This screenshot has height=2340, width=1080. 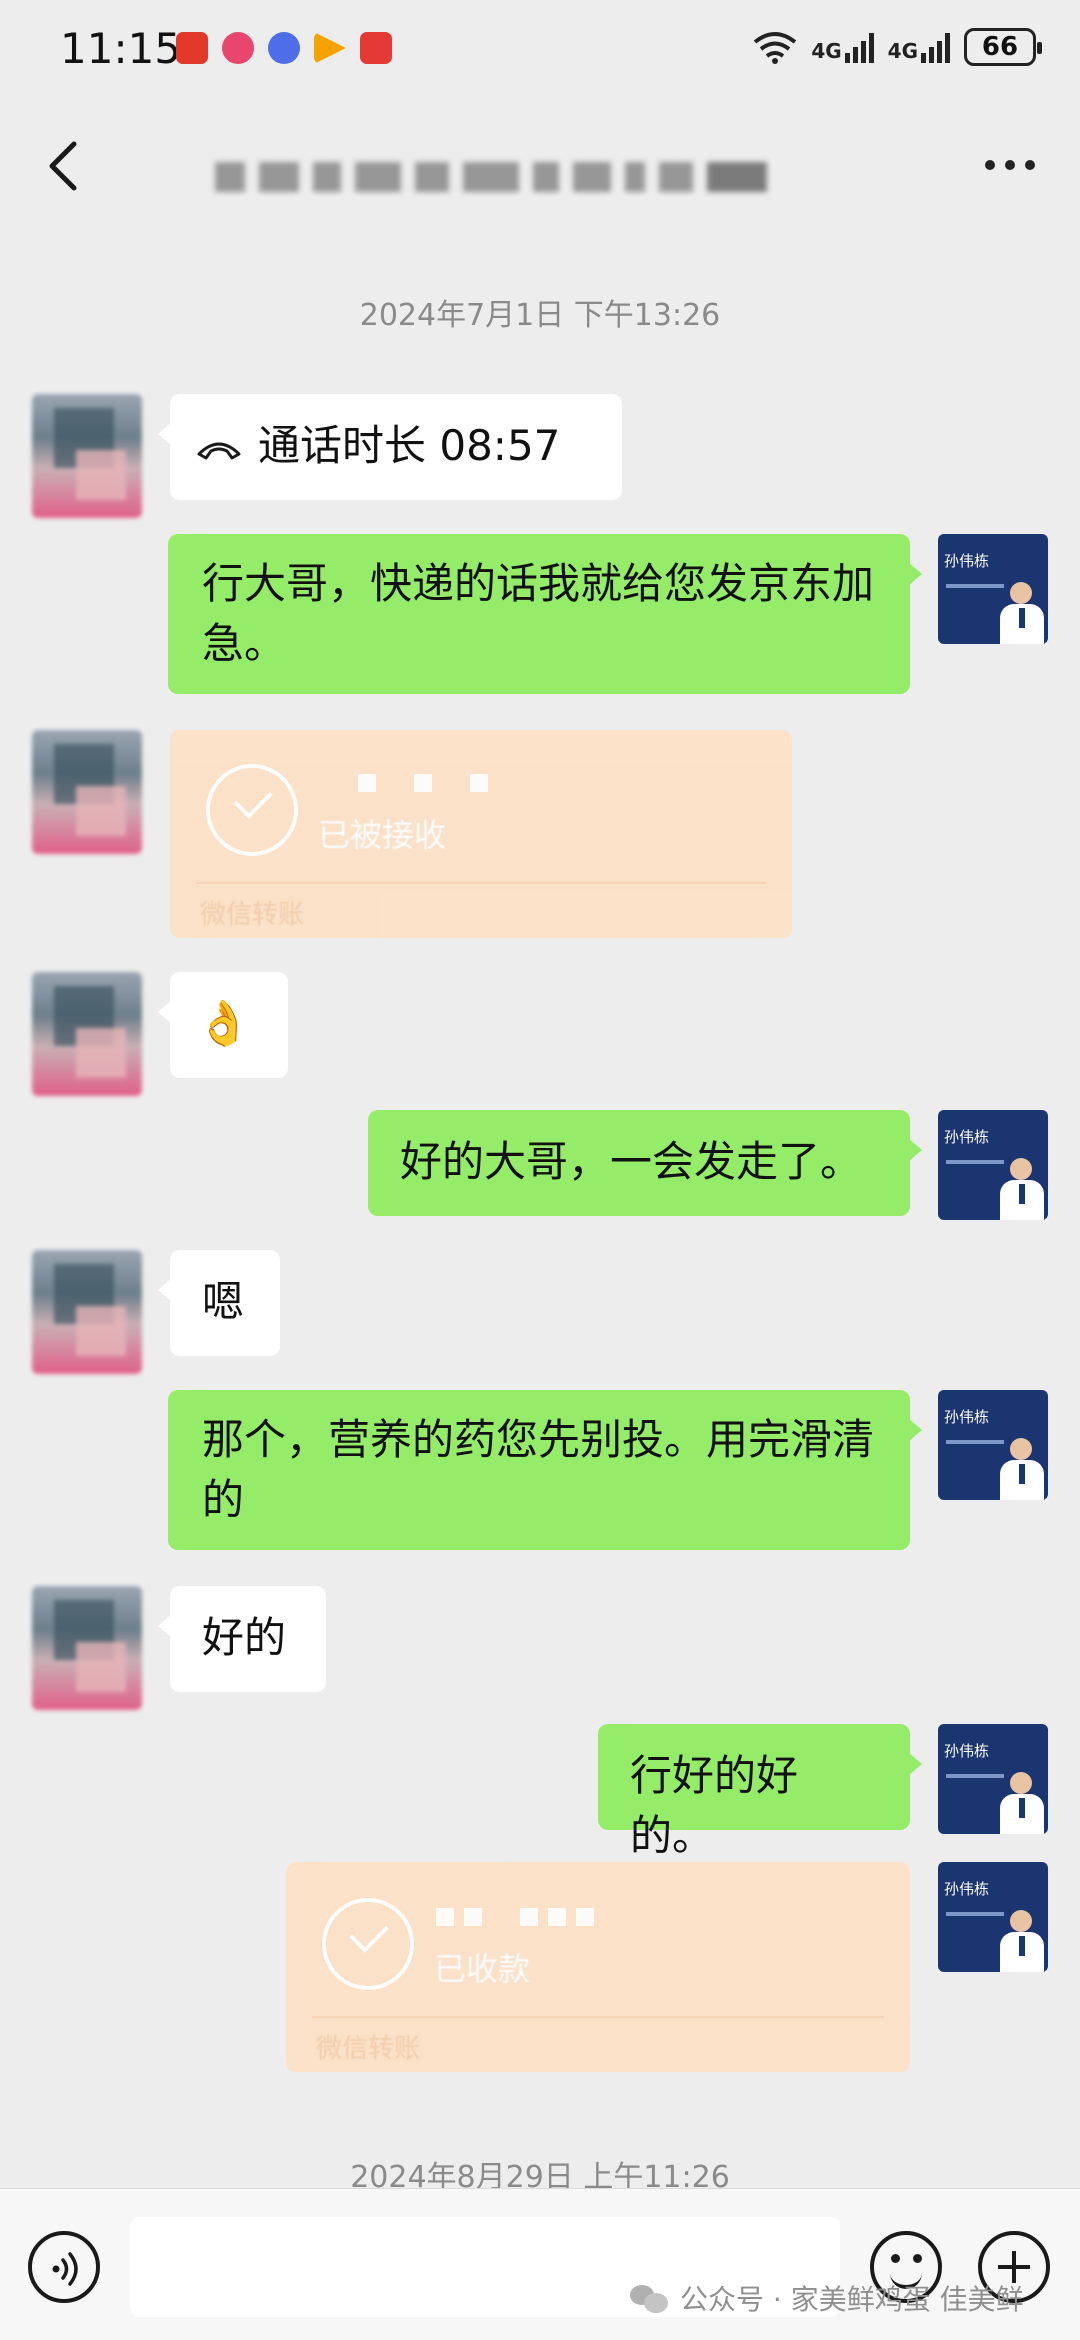 I want to click on chat-header, so click(x=540, y=165).